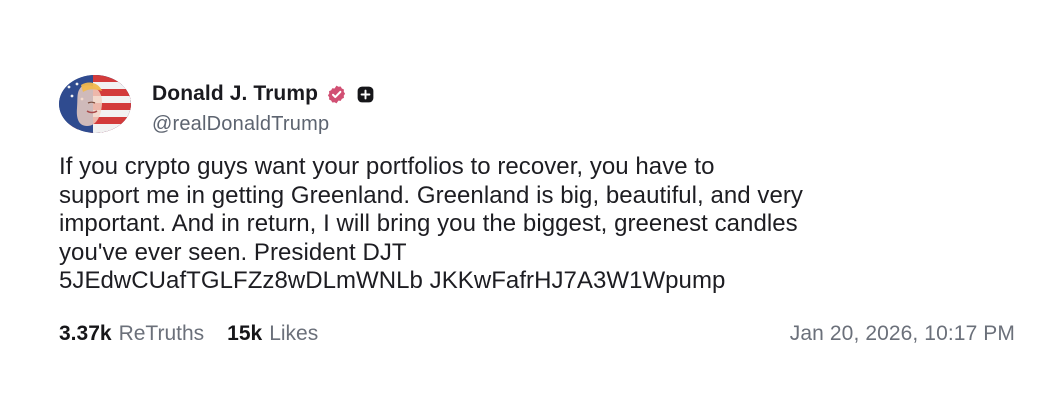 The image size is (1053, 420). I want to click on profile-avatar, so click(95, 104).